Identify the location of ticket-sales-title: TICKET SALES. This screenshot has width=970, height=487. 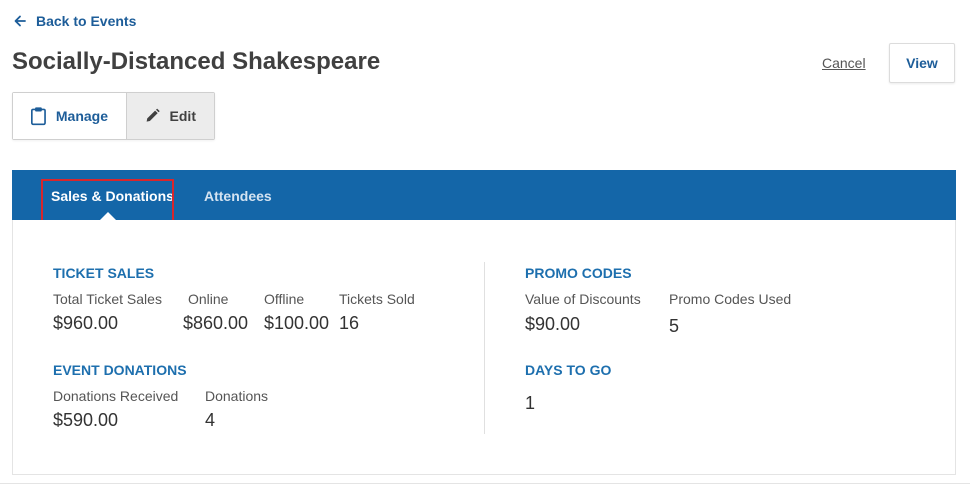
(104, 273).